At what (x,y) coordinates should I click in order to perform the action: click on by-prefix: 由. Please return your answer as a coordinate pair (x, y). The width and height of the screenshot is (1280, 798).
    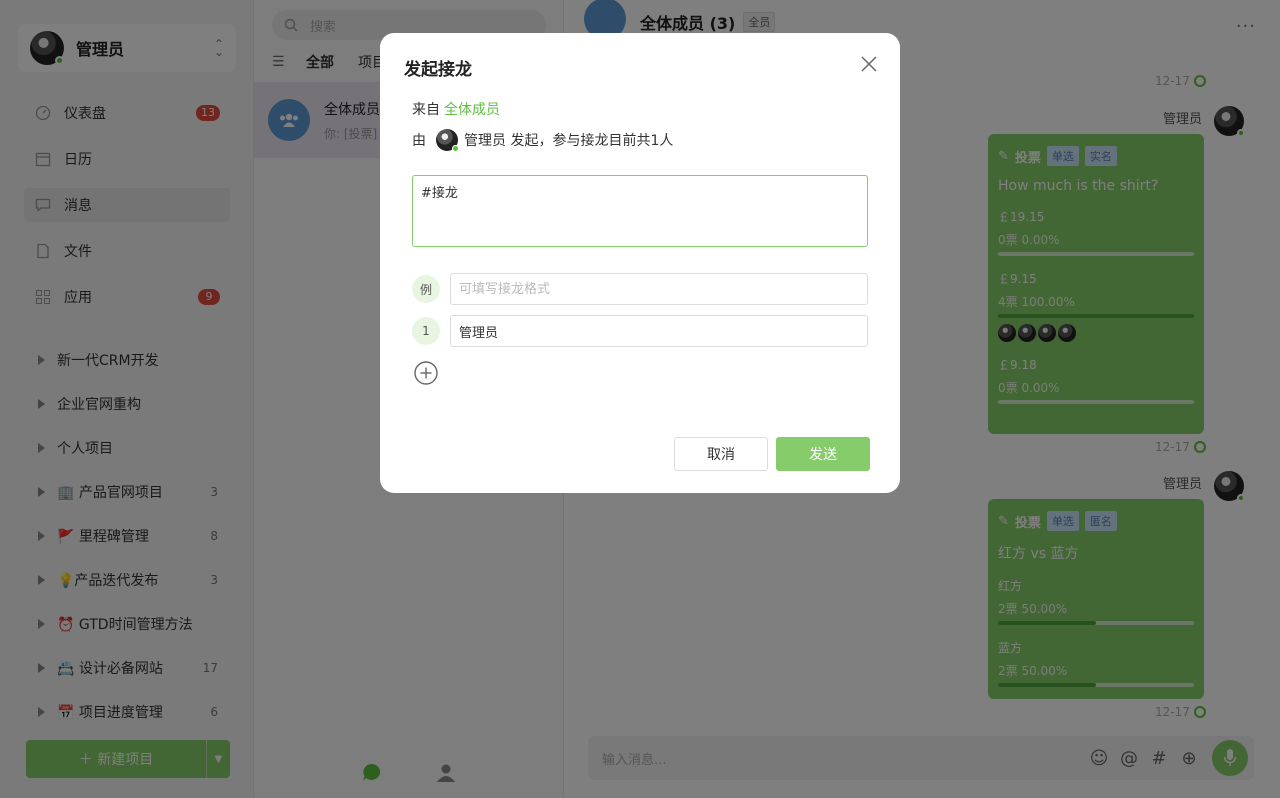
    Looking at the image, I should click on (419, 141).